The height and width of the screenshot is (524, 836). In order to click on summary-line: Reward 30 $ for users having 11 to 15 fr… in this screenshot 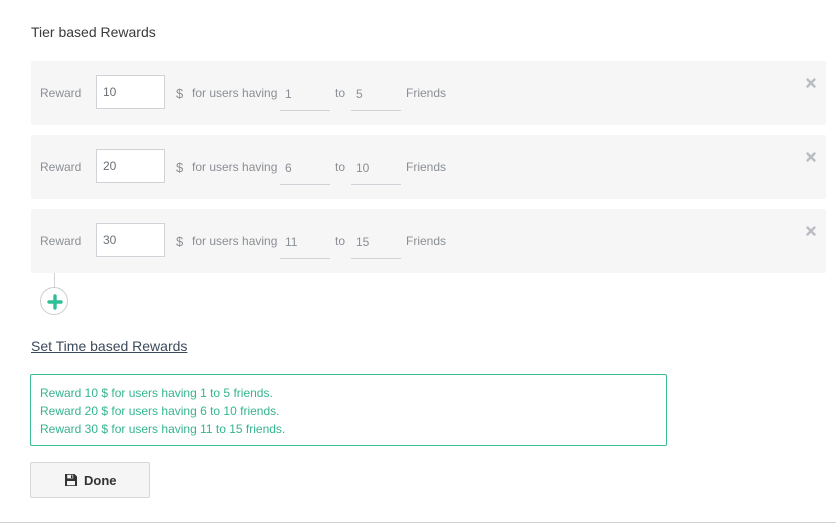, I will do `click(163, 429)`.